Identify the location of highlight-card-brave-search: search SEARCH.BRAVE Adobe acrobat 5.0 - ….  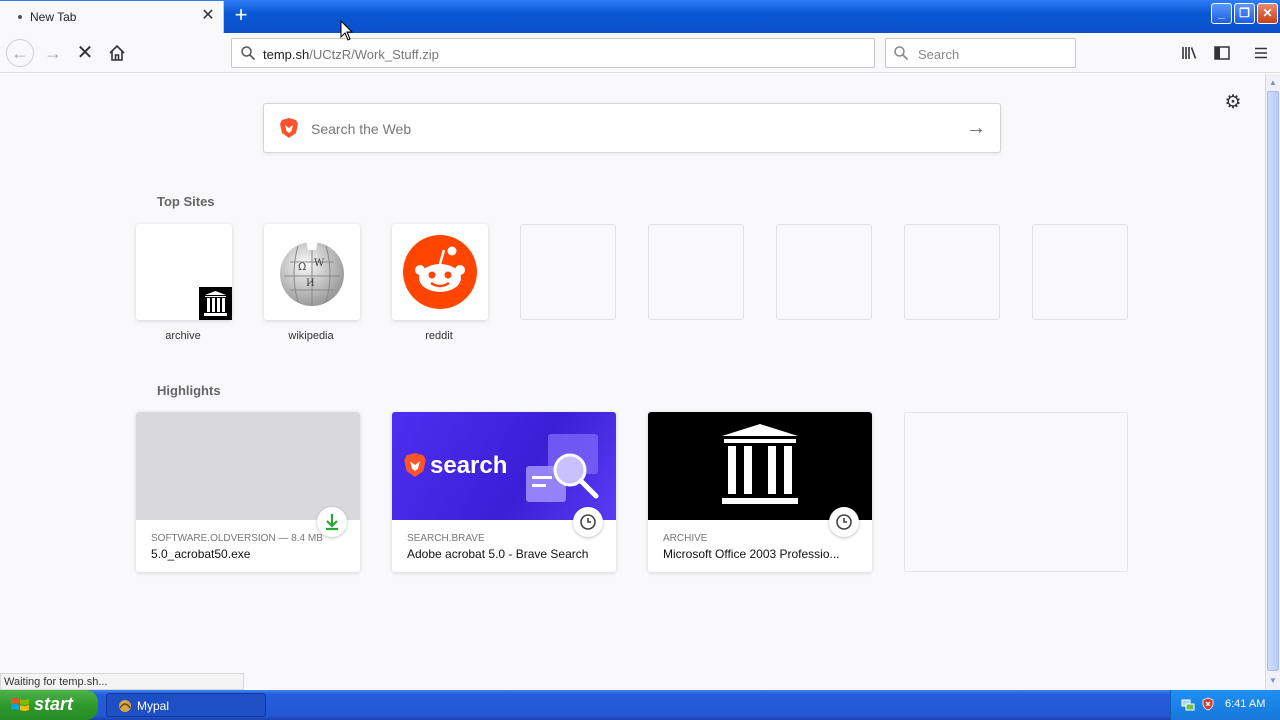
(504, 492).